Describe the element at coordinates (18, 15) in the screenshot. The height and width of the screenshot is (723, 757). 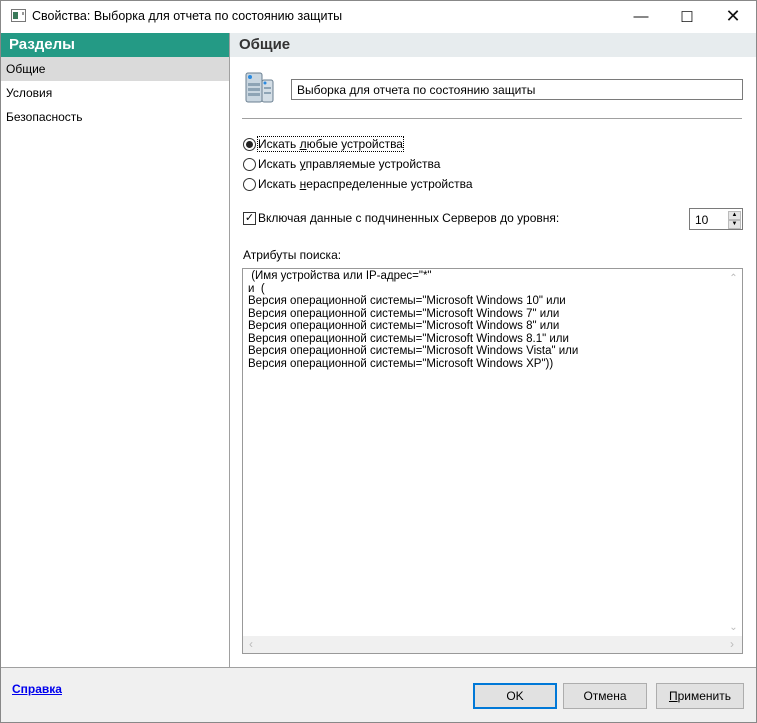
I see `app-icon` at that location.